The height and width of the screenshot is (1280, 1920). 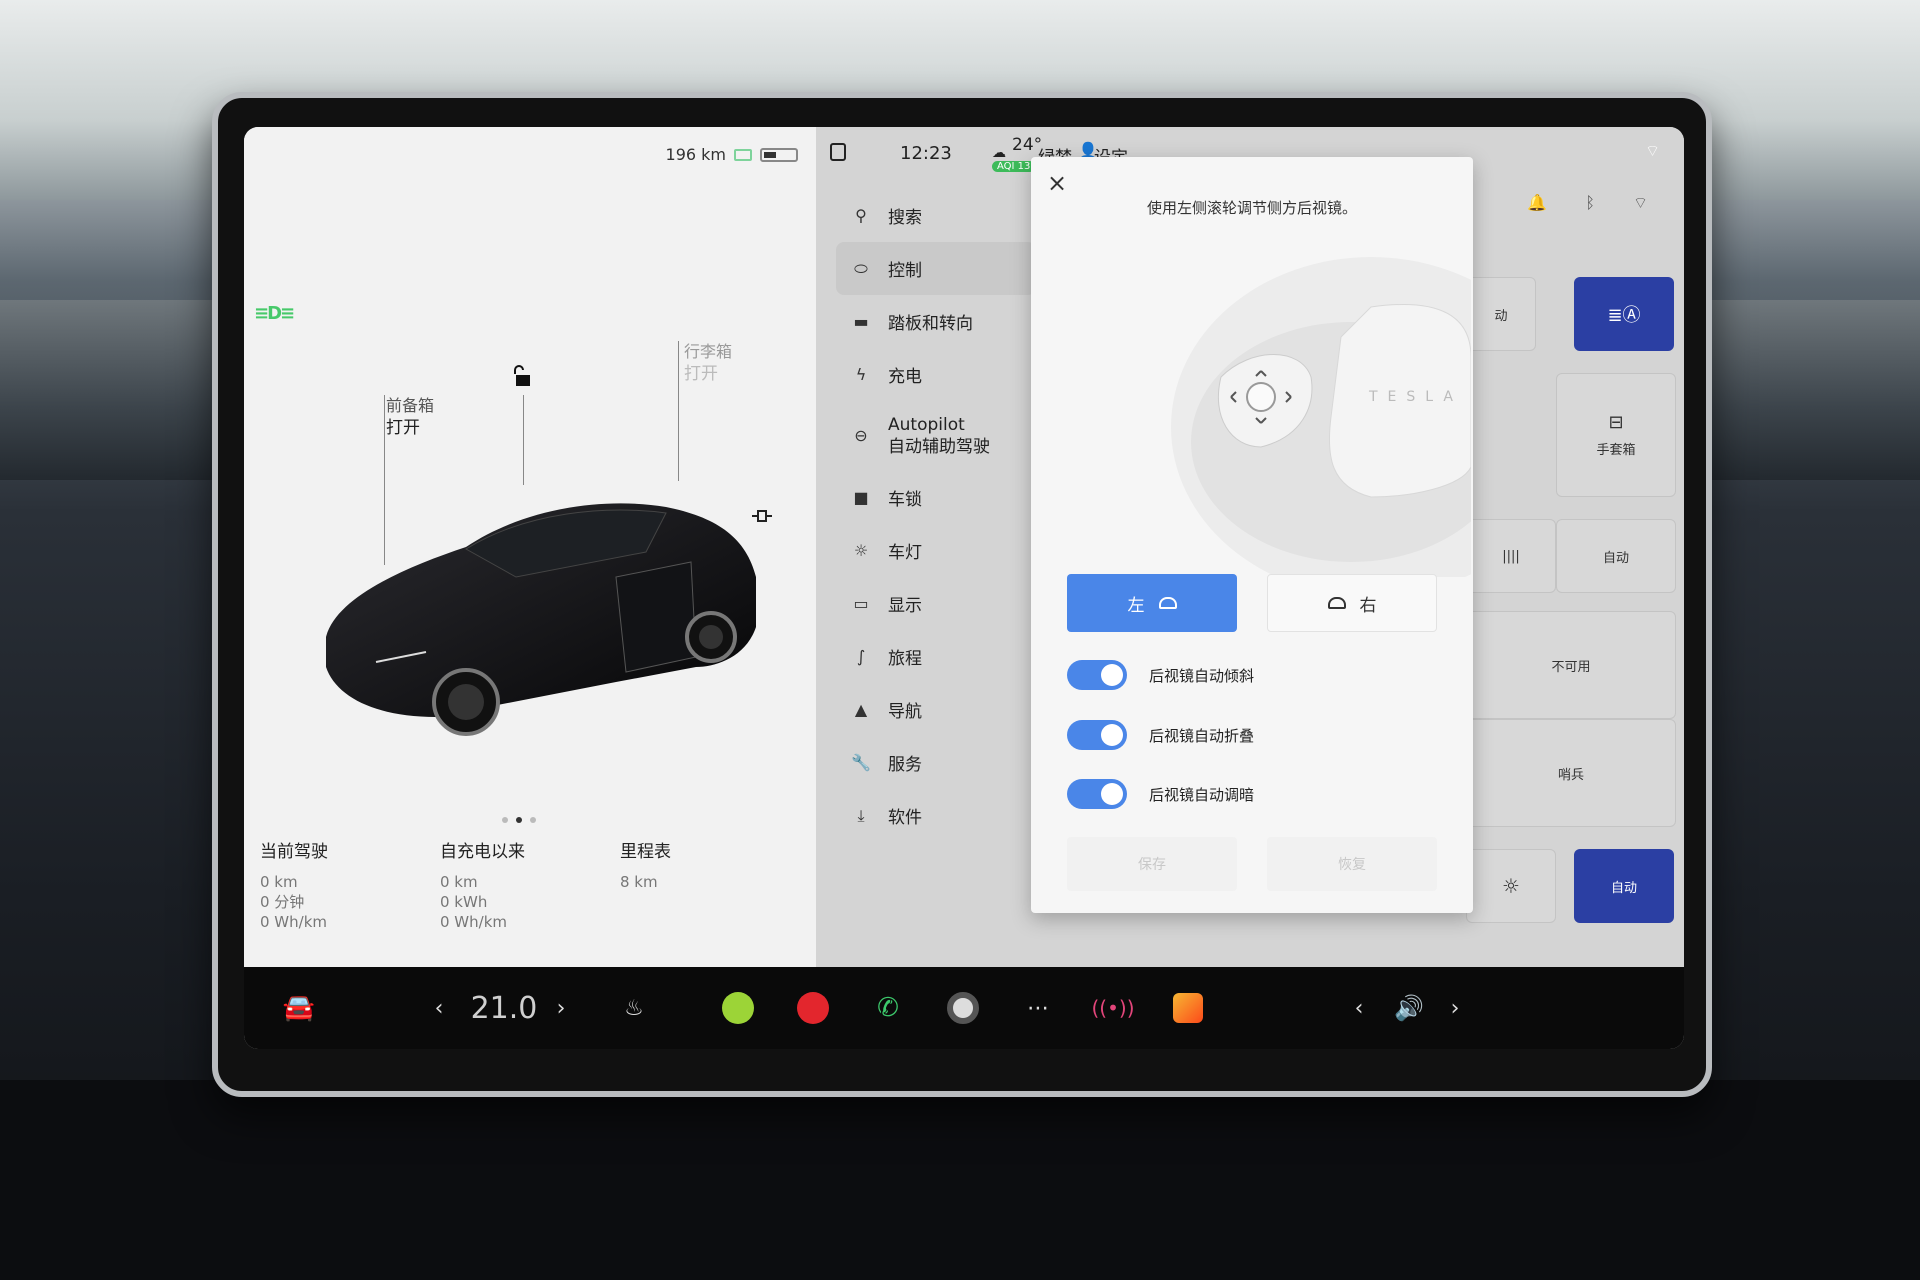 I want to click on menu-item-sublabel: 自动辅助驾驶, so click(x=939, y=447).